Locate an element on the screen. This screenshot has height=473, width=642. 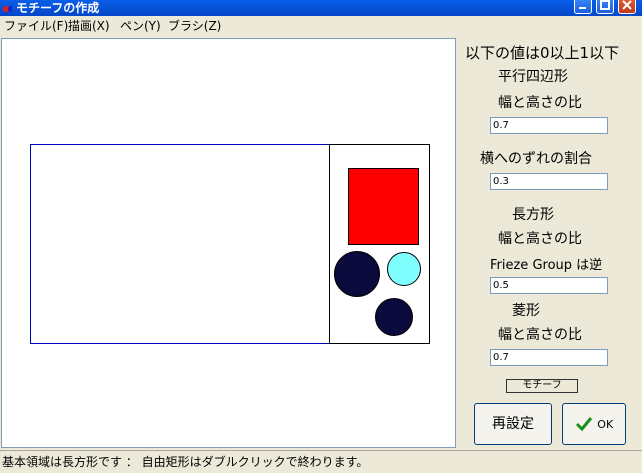
ok-label: OK is located at coordinates (605, 424).